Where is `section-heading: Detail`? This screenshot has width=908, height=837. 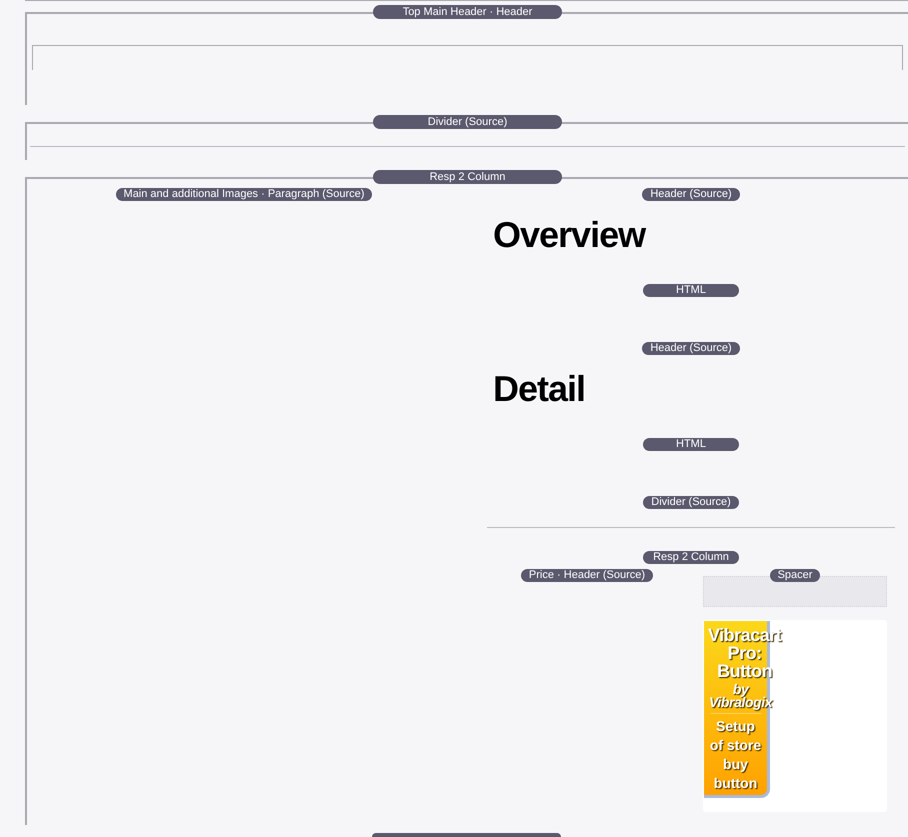 section-heading: Detail is located at coordinates (539, 389).